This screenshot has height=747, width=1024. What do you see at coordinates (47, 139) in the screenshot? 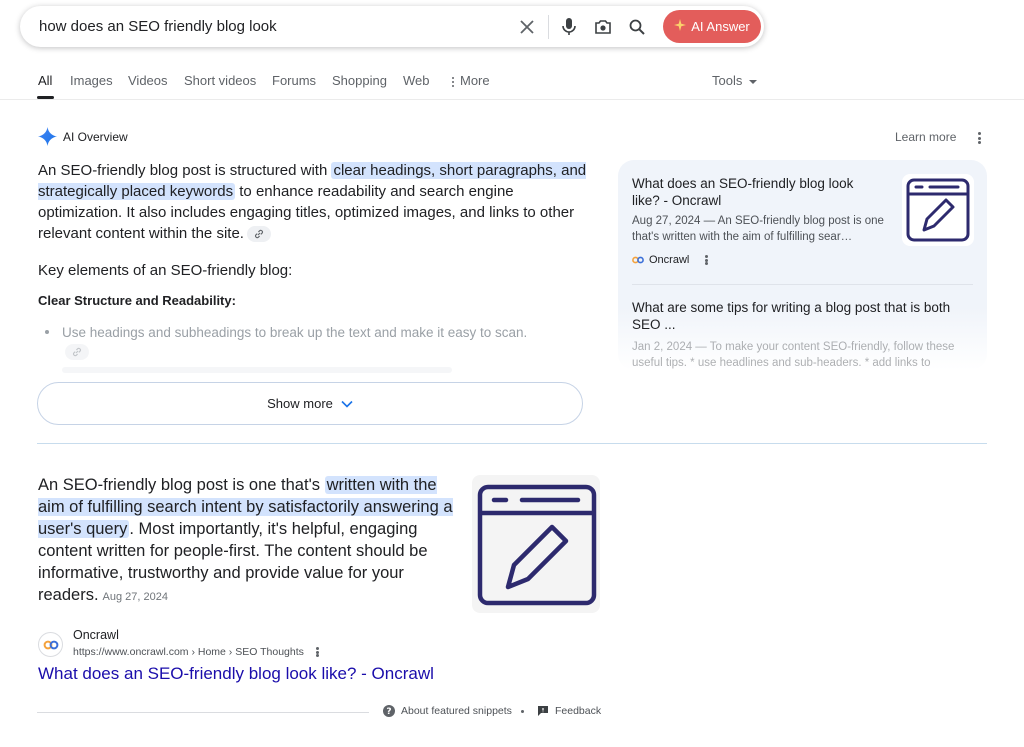
I see `gemini-sparkle-icon` at bounding box center [47, 139].